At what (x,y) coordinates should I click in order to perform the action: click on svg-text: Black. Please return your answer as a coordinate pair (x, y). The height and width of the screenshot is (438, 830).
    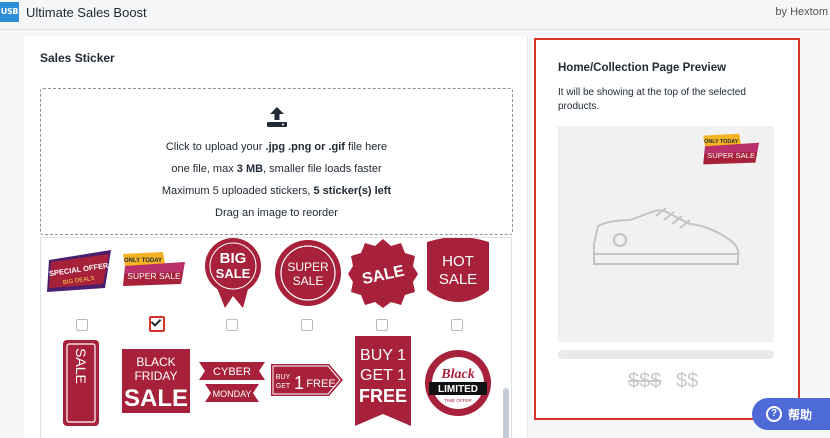
    Looking at the image, I should click on (457, 374).